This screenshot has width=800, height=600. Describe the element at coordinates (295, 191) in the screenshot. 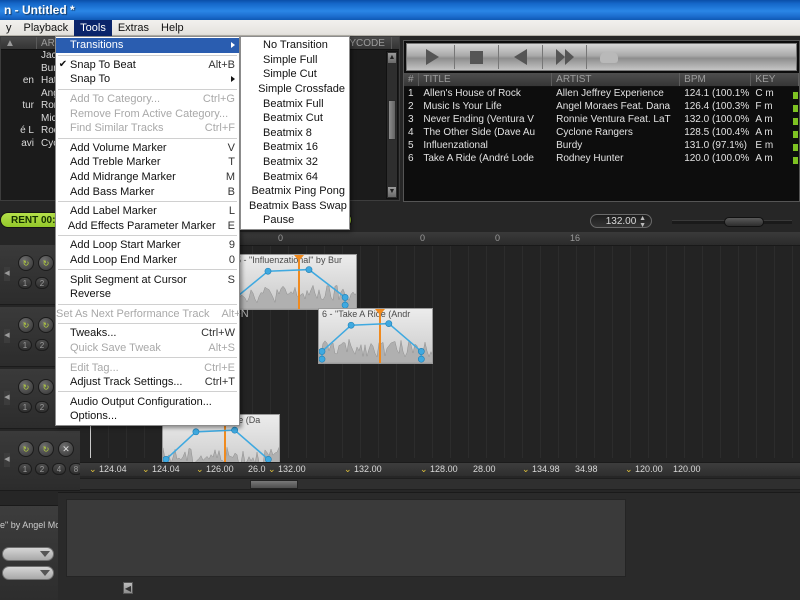

I see `menu-item-beatmix-ping-pong: Beatmix Ping Pong` at that location.